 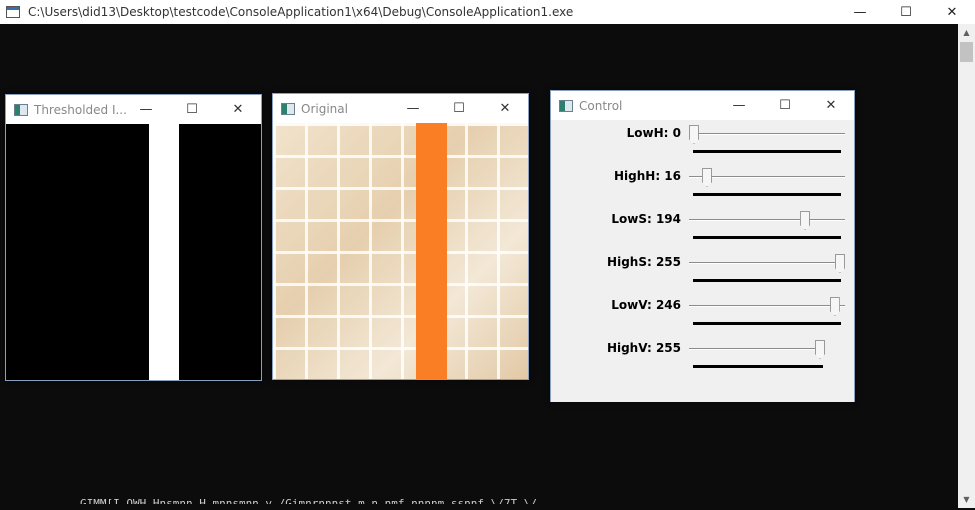 I want to click on trackbar-label: LowH: 0, so click(x=653, y=133).